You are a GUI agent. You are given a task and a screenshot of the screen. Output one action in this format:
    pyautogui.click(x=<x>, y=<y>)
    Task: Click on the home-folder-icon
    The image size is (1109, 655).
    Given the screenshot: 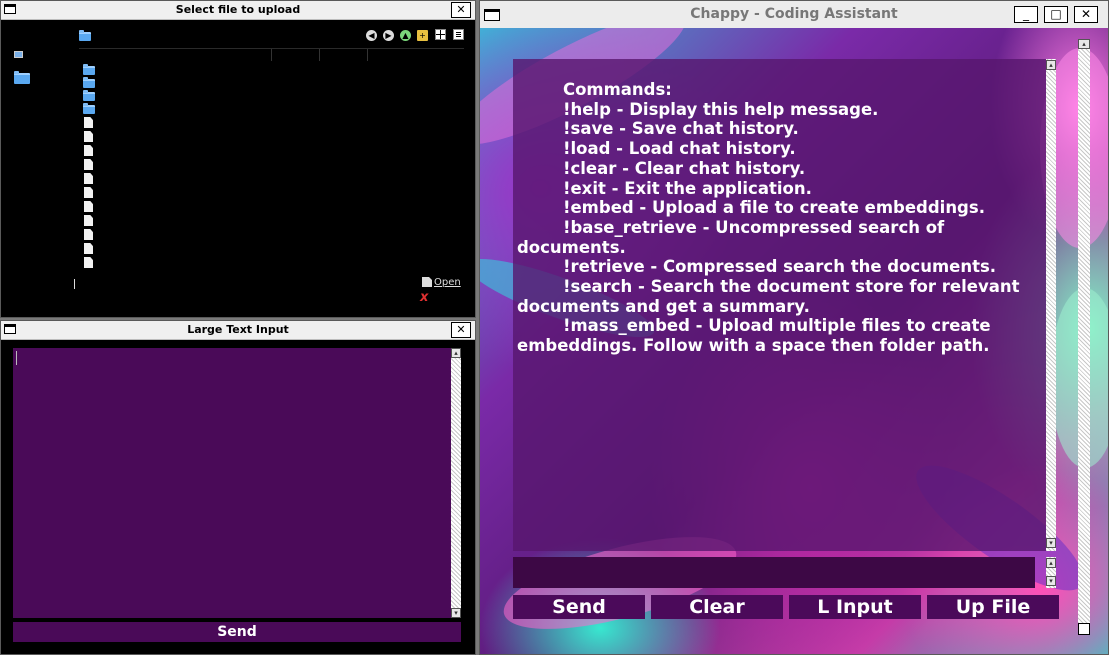 What is the action you would take?
    pyautogui.click(x=22, y=77)
    